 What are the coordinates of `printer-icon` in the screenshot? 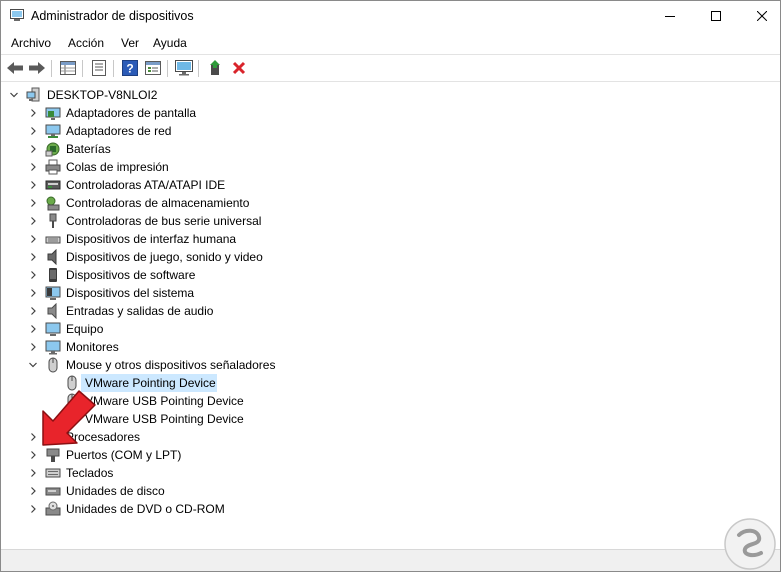 It's located at (53, 167).